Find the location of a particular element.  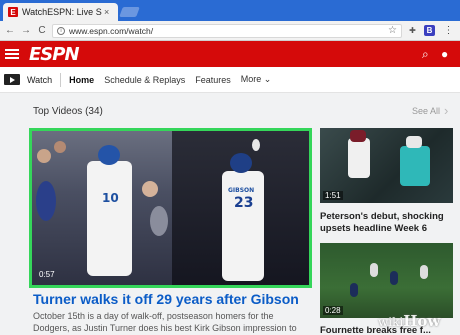

subnav-item-features: Features is located at coordinates (213, 80).